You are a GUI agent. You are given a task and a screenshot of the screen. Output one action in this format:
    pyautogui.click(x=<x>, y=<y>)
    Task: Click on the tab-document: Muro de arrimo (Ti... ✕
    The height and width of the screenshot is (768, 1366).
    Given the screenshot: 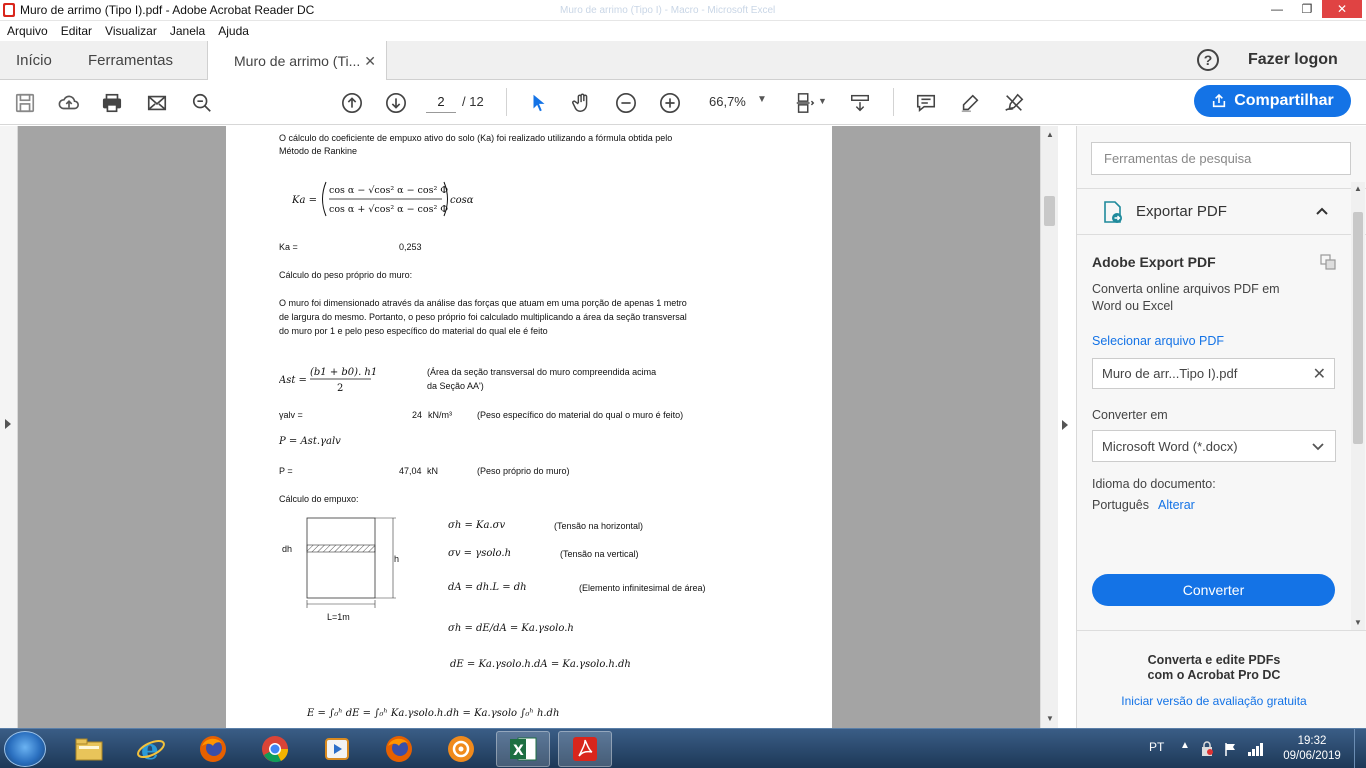 What is the action you would take?
    pyautogui.click(x=297, y=61)
    